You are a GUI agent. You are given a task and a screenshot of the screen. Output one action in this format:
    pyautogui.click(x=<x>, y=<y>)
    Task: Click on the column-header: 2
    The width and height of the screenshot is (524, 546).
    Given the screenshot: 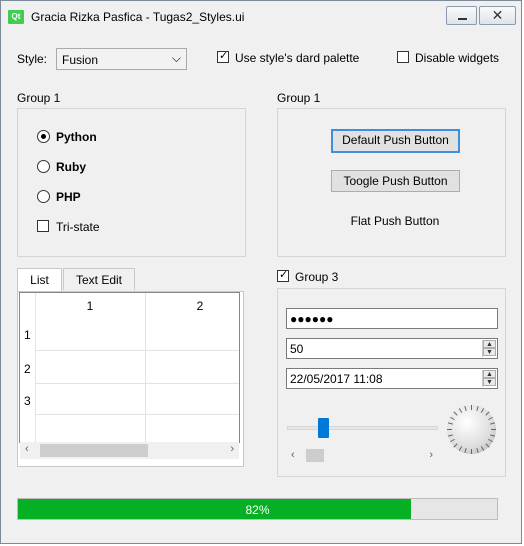 What is the action you would take?
    pyautogui.click(x=192, y=306)
    